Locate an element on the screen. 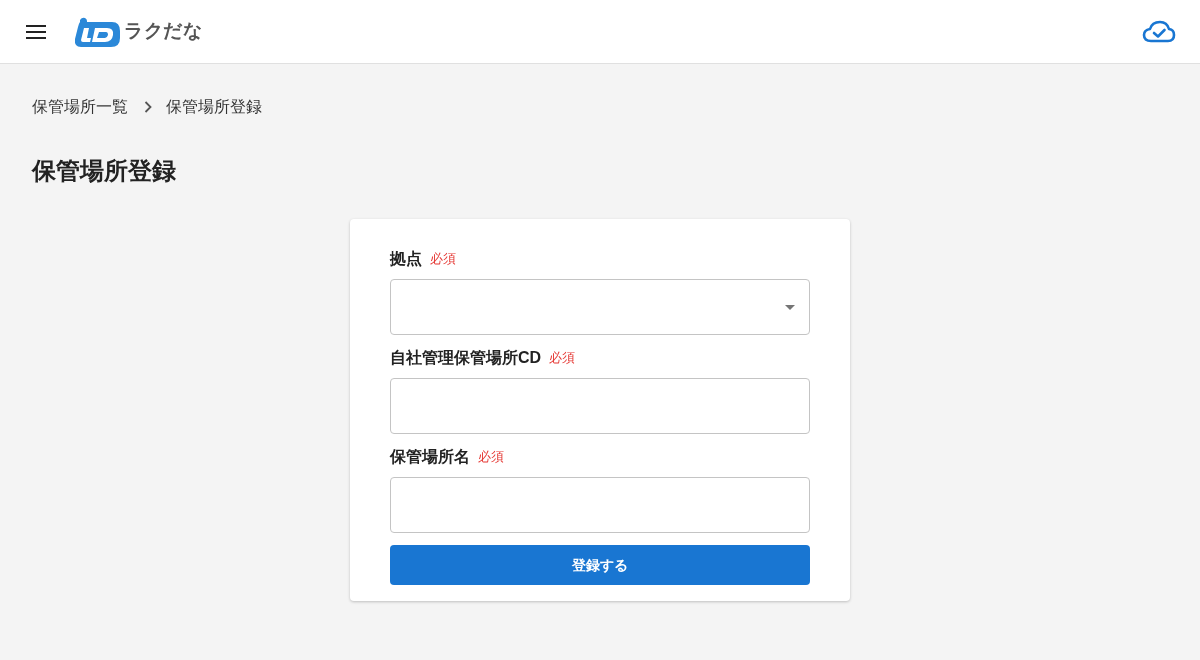 The width and height of the screenshot is (1200, 660). submit-button: 登録する is located at coordinates (600, 565).